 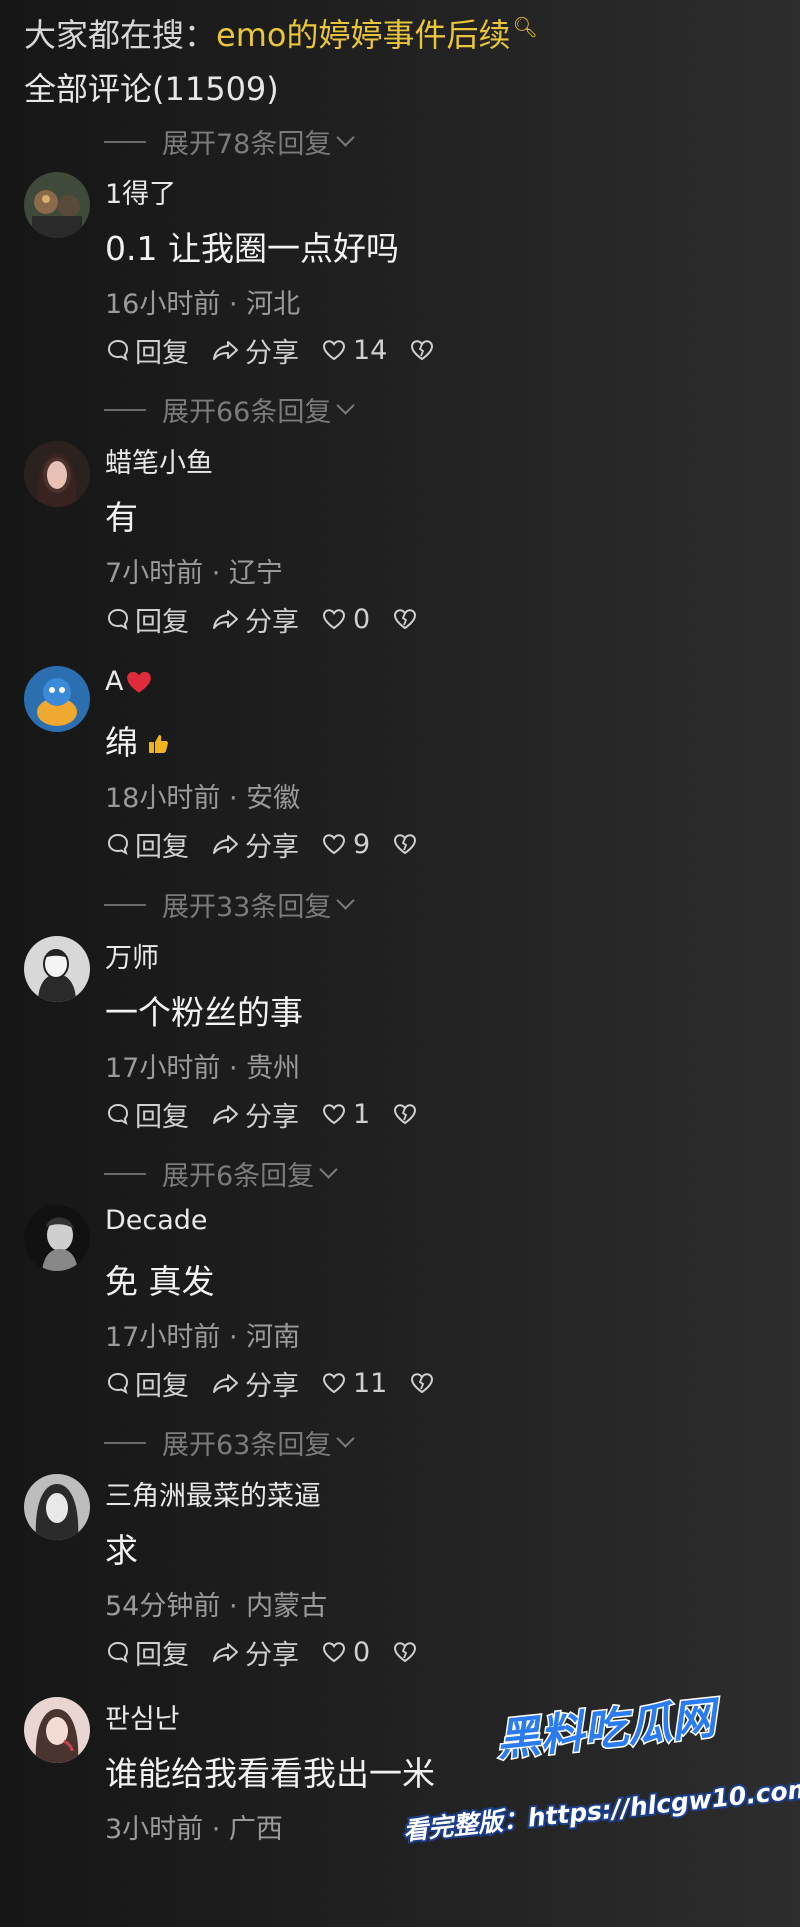 I want to click on username: A, so click(x=129, y=681).